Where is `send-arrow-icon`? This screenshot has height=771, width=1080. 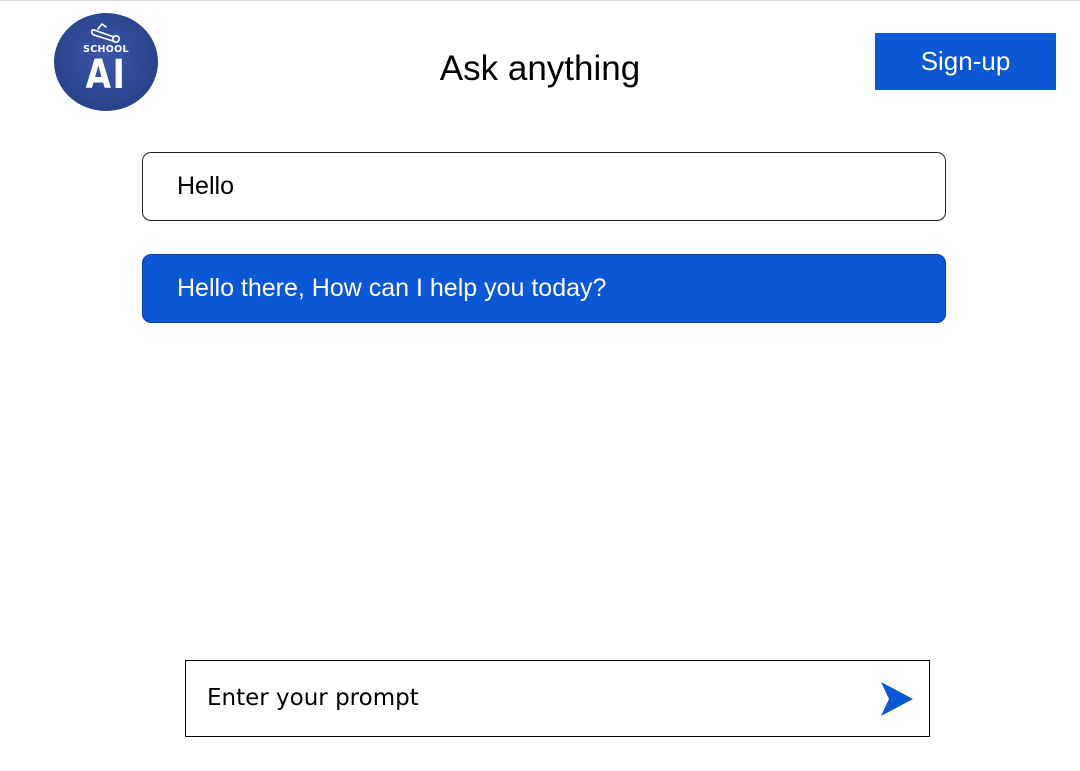
send-arrow-icon is located at coordinates (897, 699).